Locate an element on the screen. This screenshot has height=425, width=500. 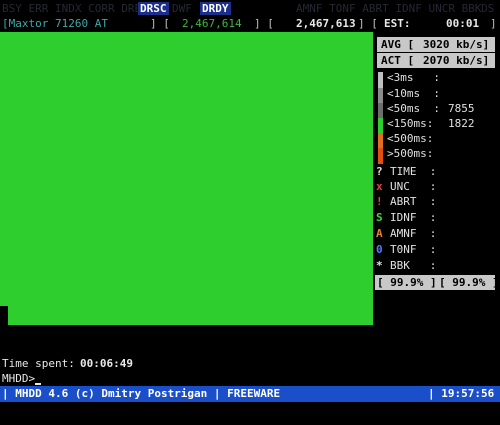
error-label-time: TIME : is located at coordinates (413, 171).